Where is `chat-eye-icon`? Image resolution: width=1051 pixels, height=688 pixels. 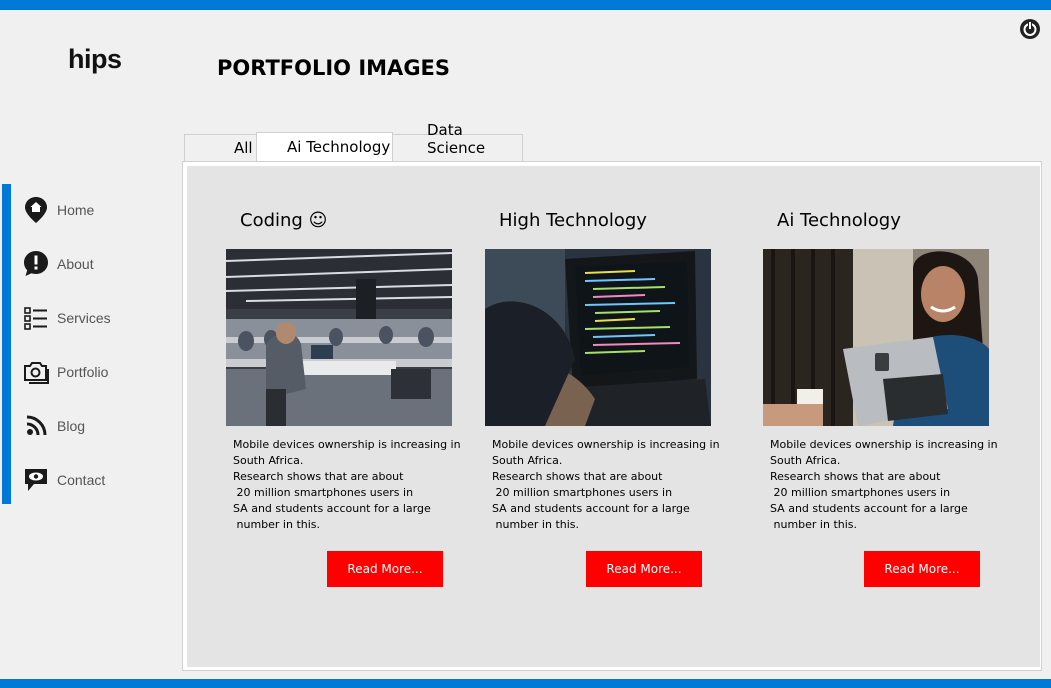
chat-eye-icon is located at coordinates (36, 480).